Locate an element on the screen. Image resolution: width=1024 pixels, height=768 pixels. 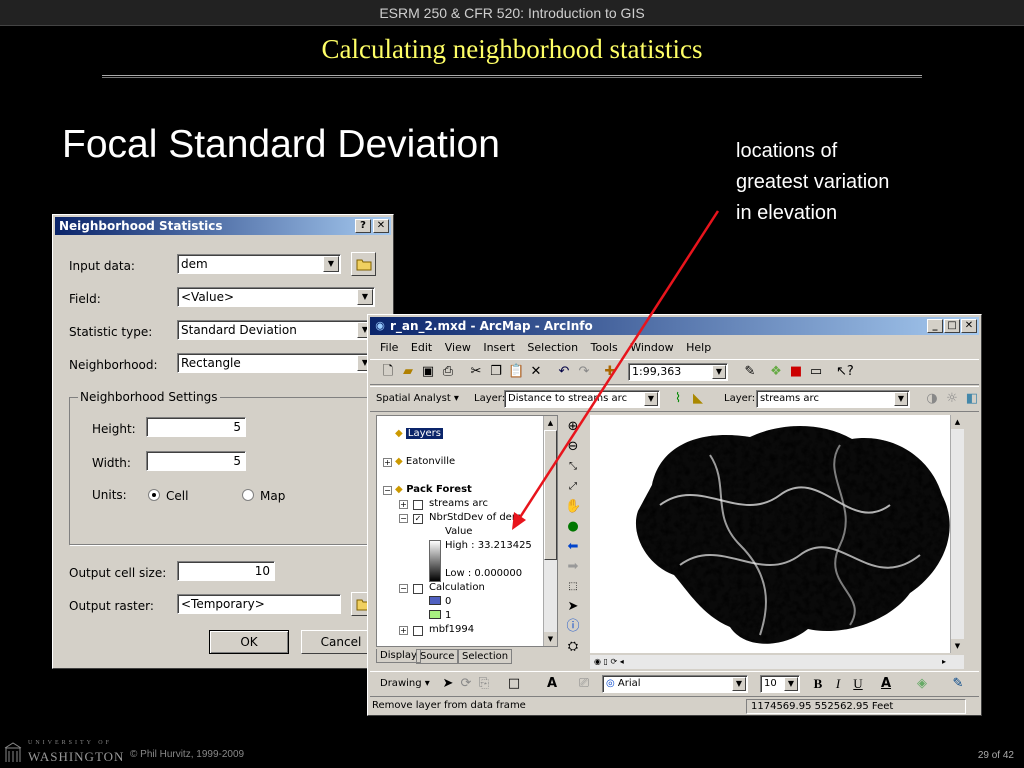
menu-help: Help is located at coordinates (698, 347).